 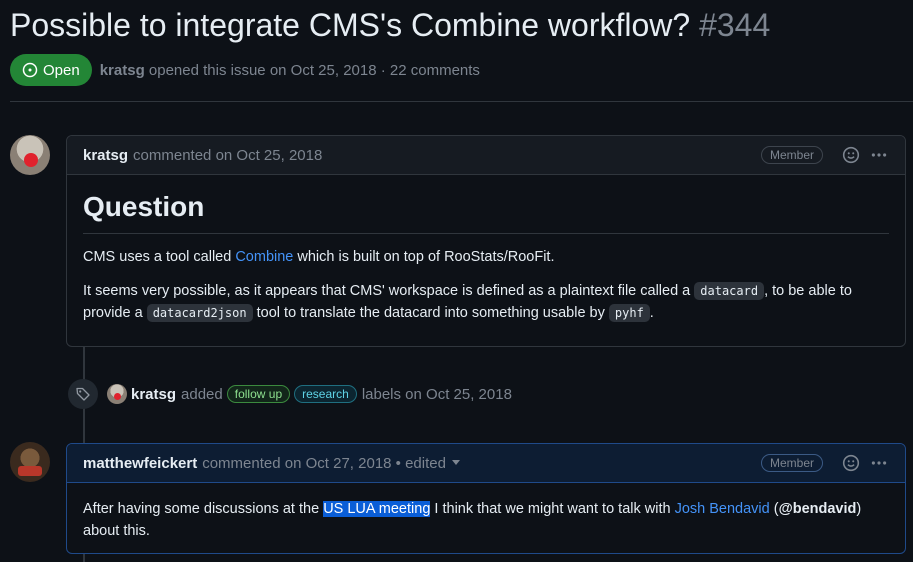 What do you see at coordinates (202, 394) in the screenshot?
I see `event-verb: added` at bounding box center [202, 394].